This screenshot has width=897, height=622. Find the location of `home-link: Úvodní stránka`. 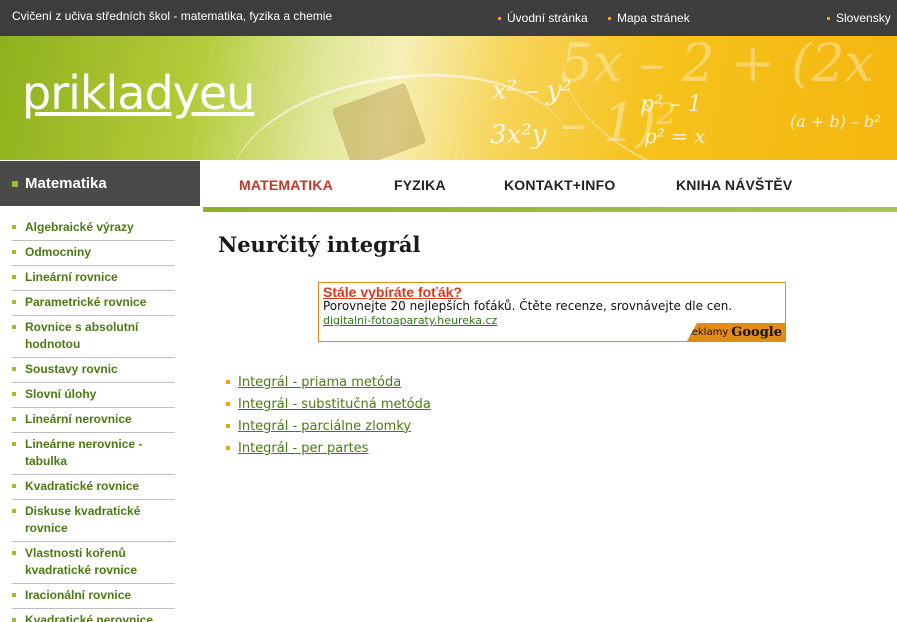

home-link: Úvodní stránka is located at coordinates (543, 18).